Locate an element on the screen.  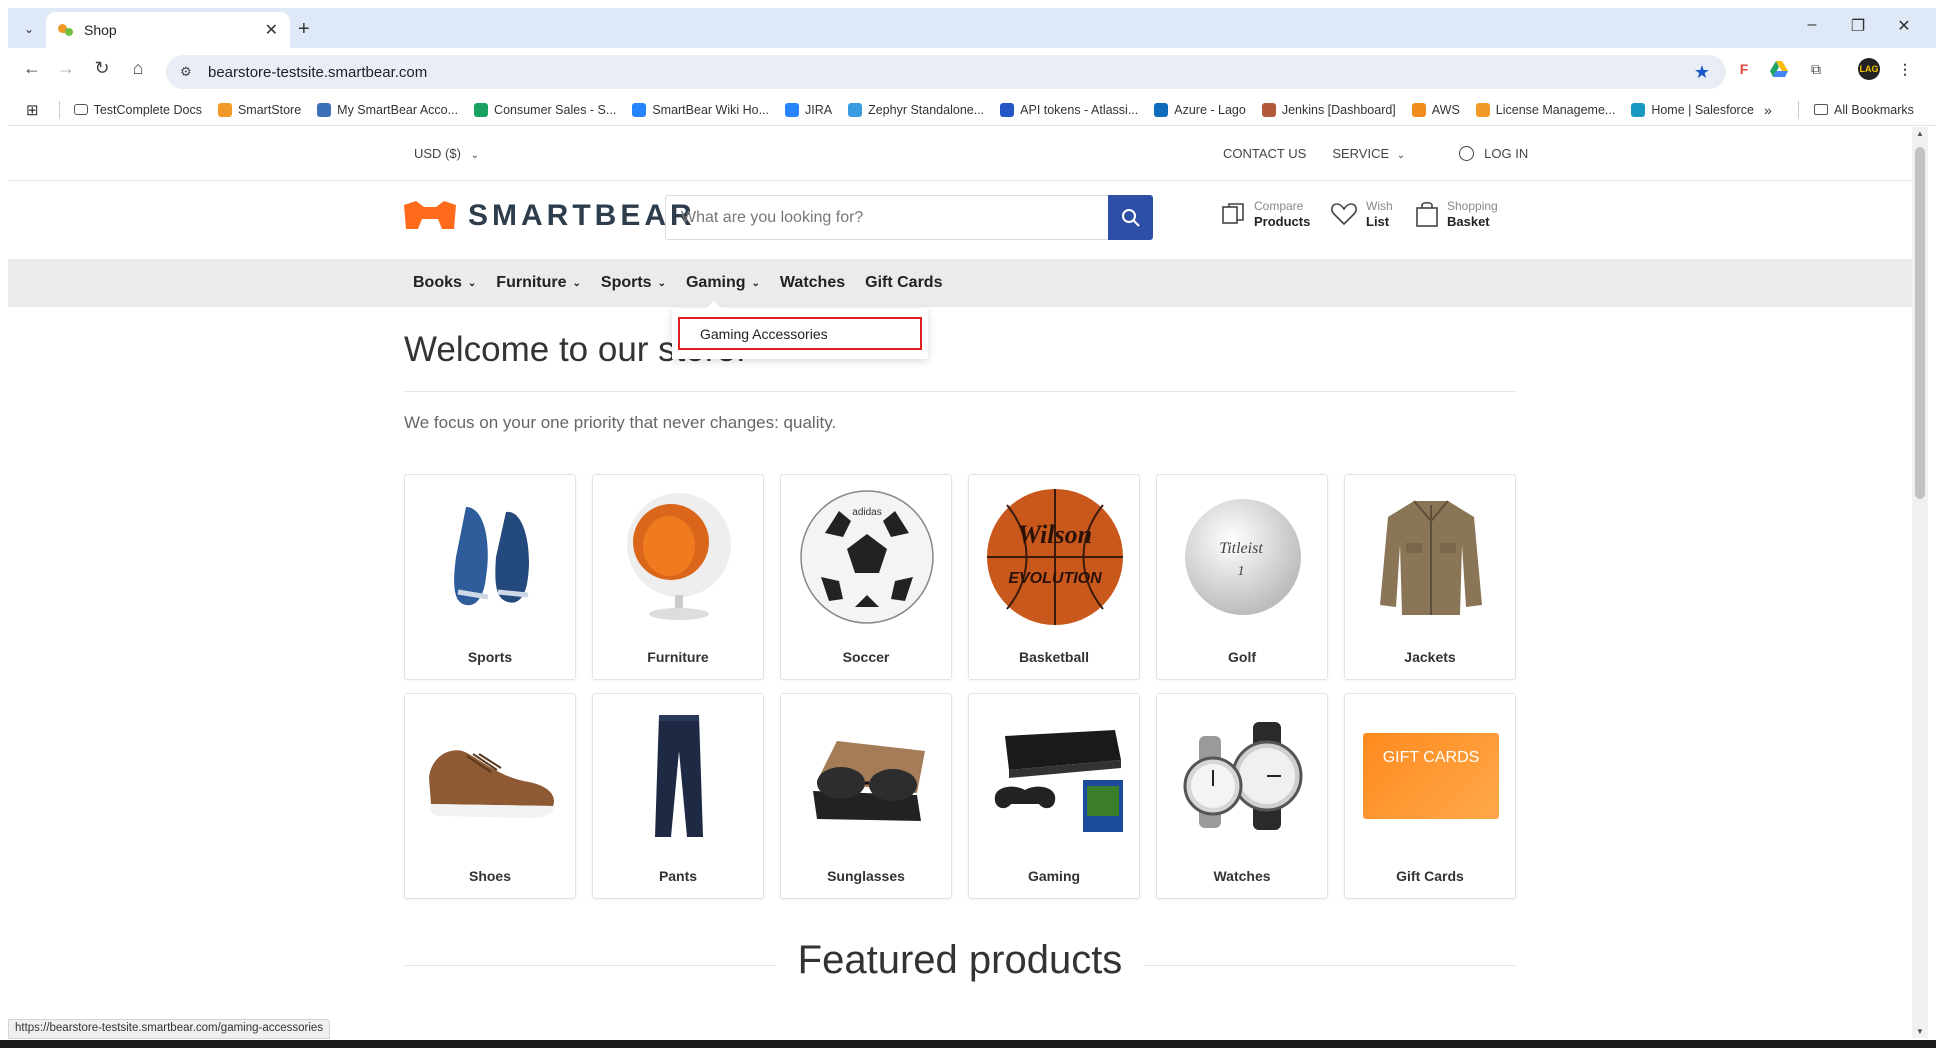
category-card-sunglasses: Sunglasses is located at coordinates (866, 796).